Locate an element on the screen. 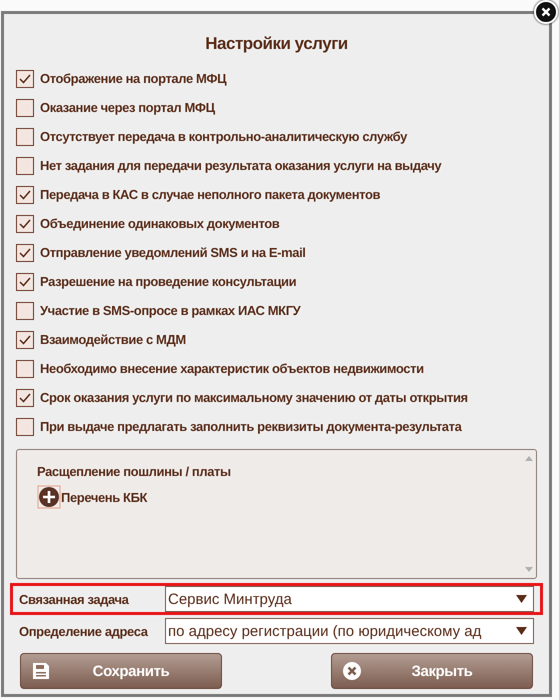  checkbox-label: Отправление уведомлений SMS и на E-mail is located at coordinates (173, 252).